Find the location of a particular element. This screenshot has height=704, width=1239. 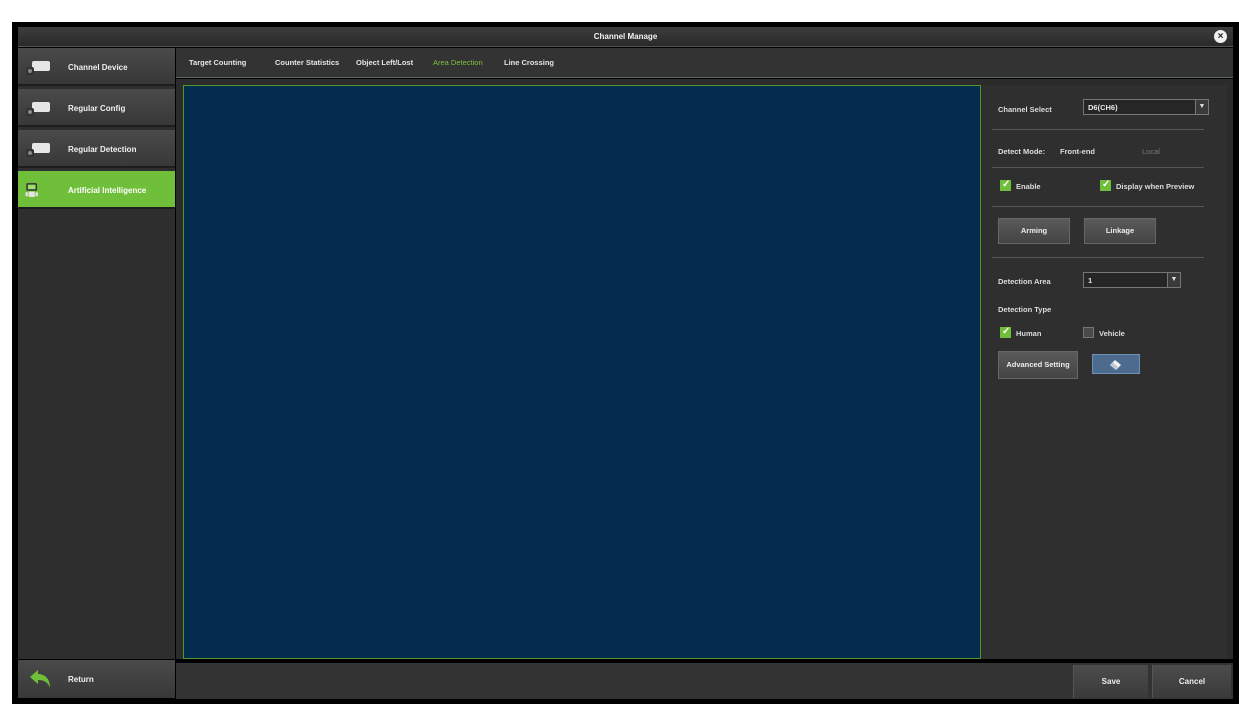

enable-checkbox is located at coordinates (1005, 185).